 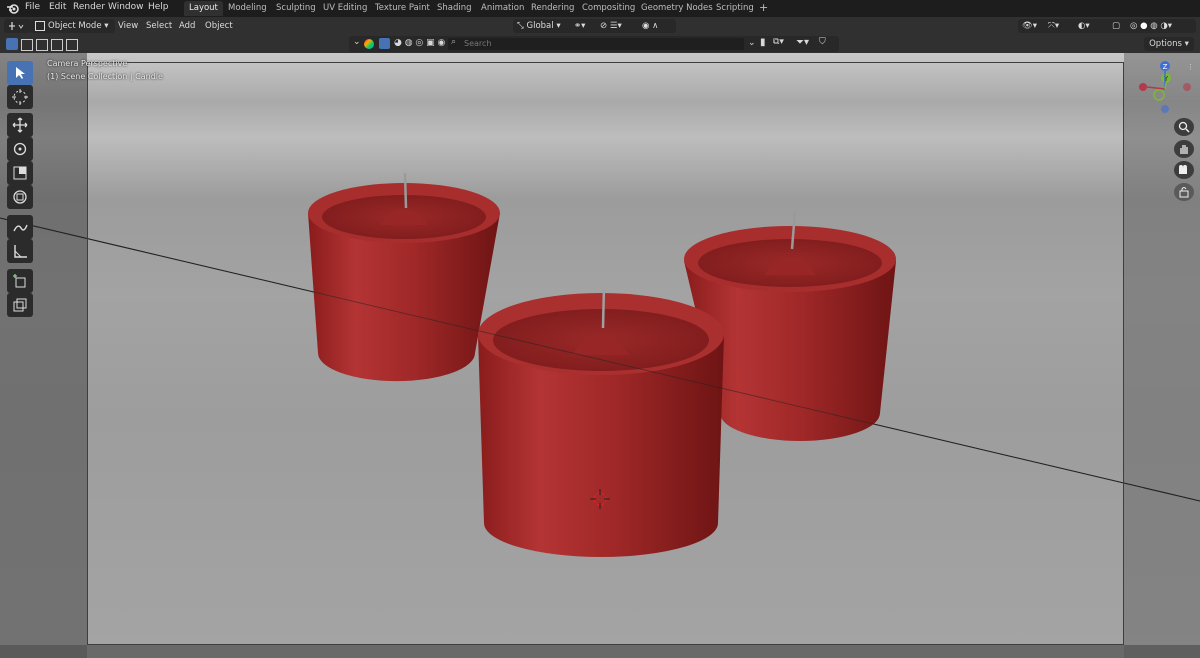 I want to click on add-cube-tool, so click(x=20, y=281).